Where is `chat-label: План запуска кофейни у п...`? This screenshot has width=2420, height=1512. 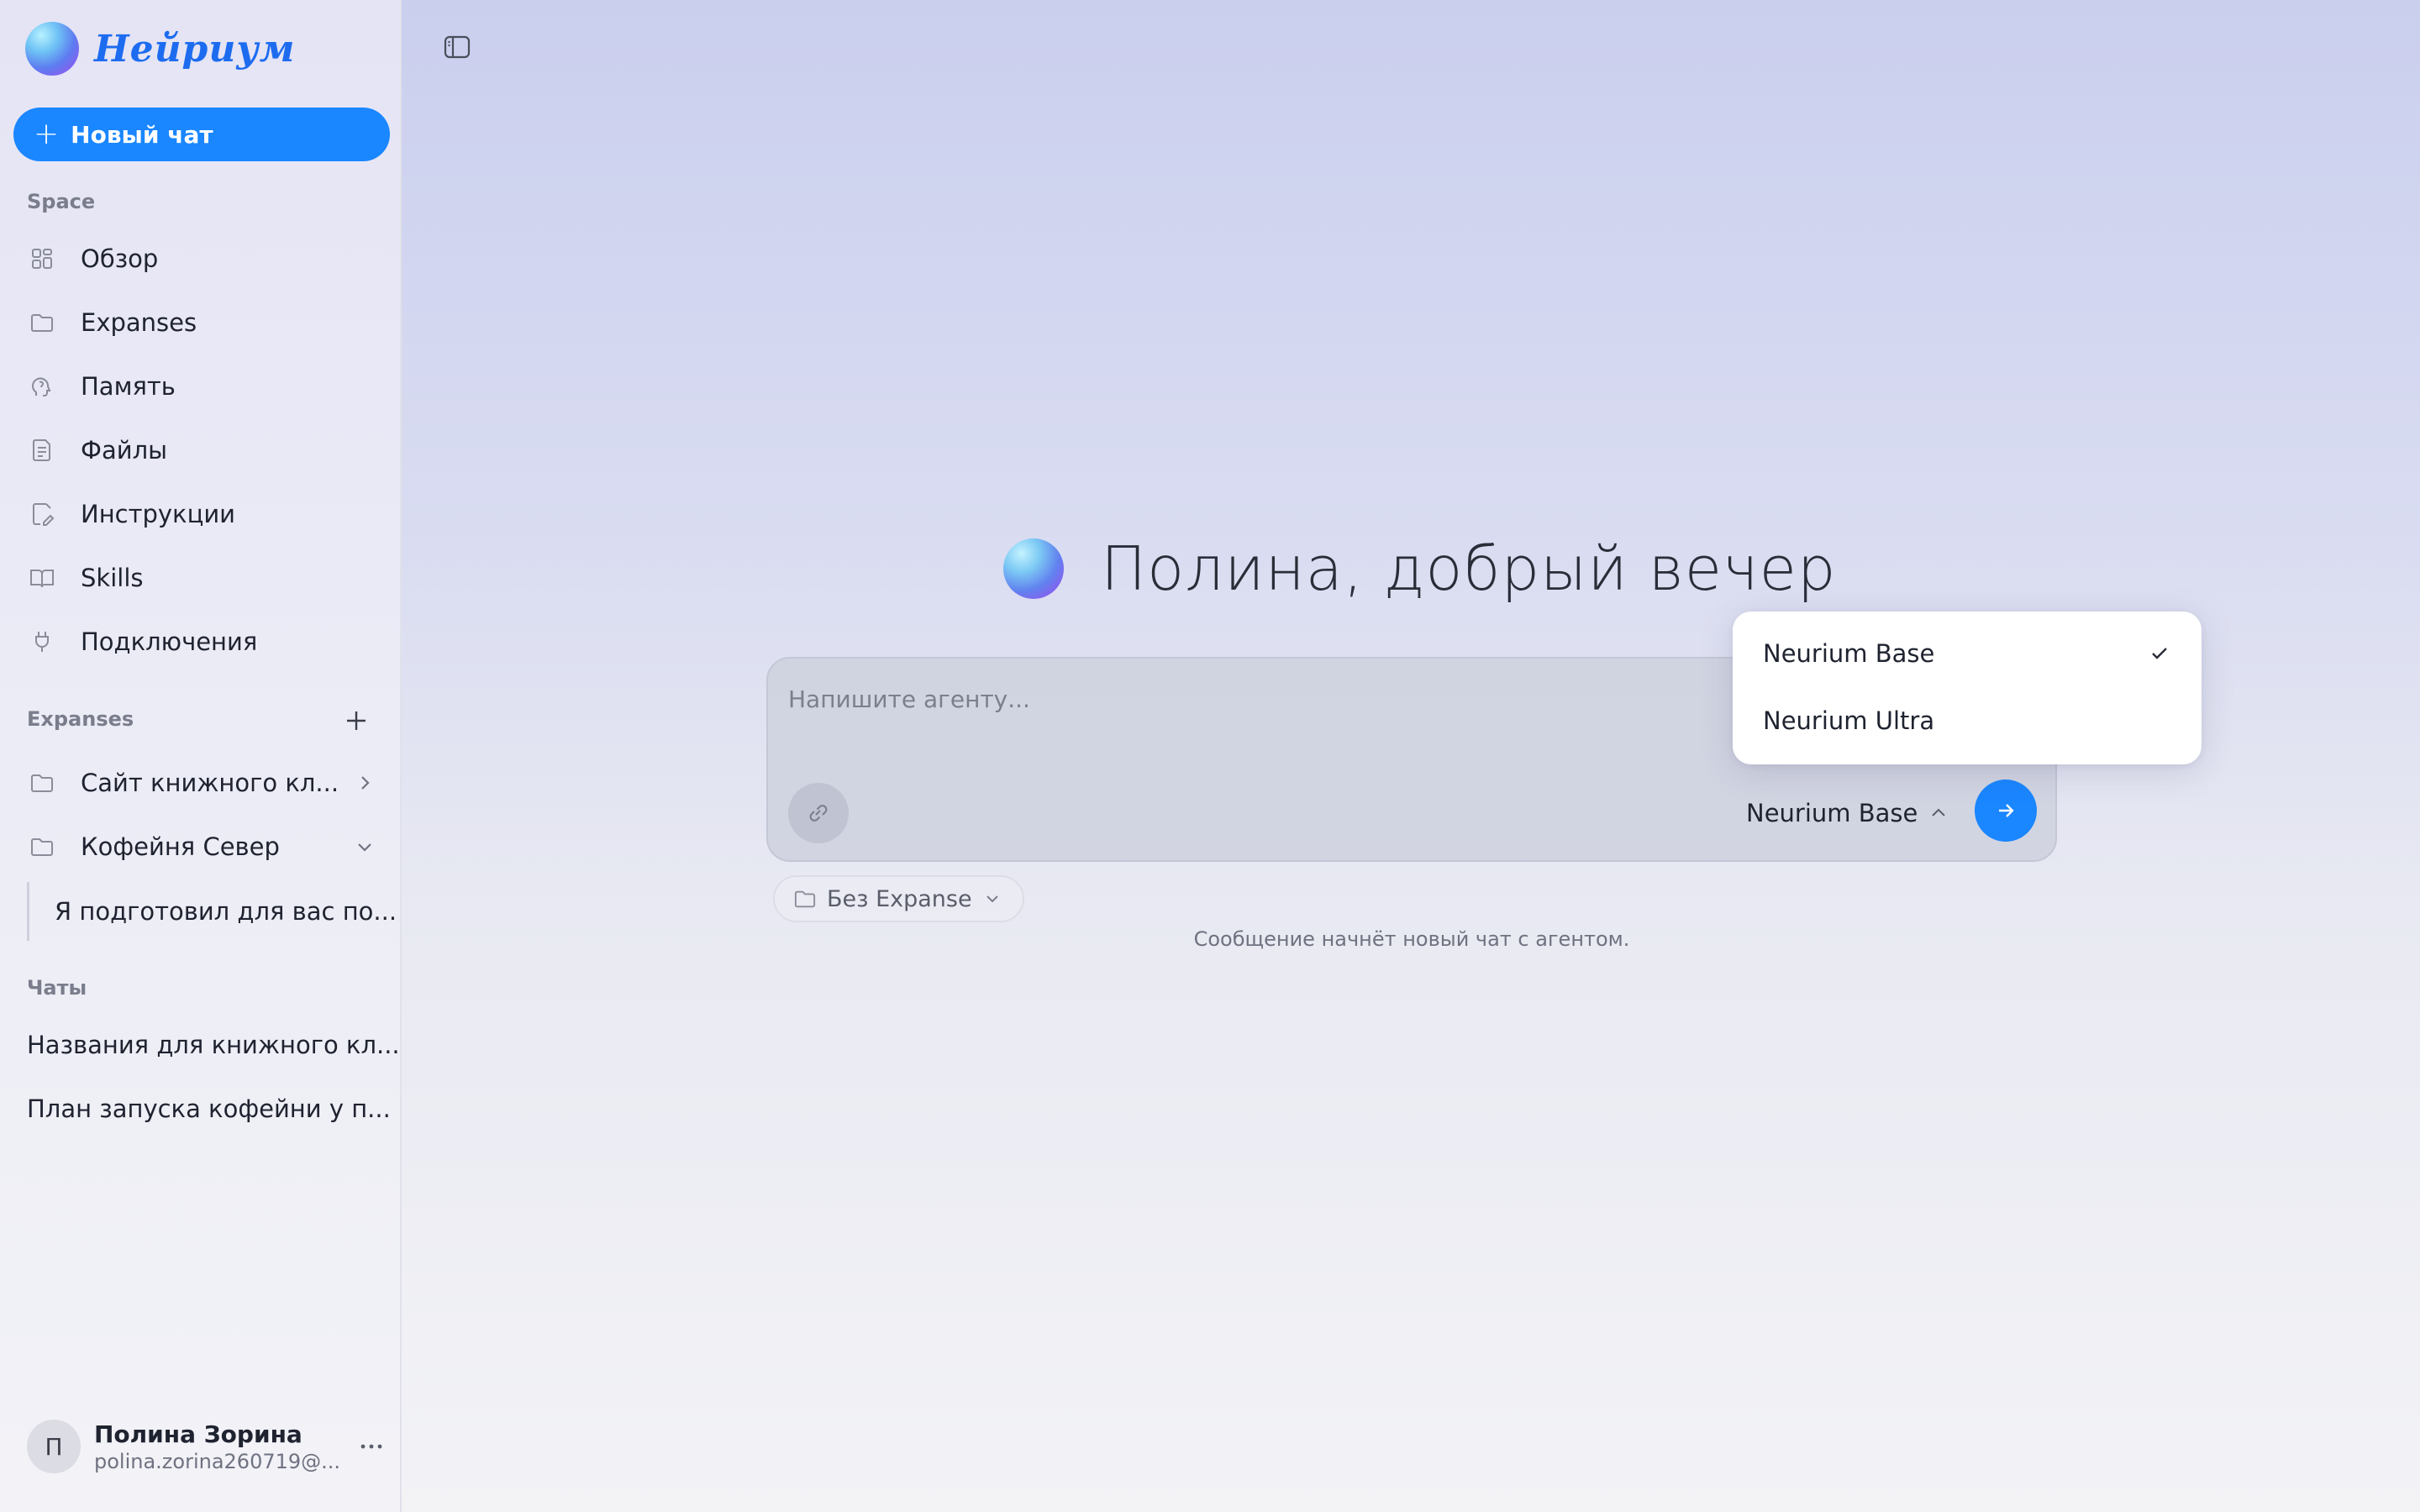 chat-label: План запуска кофейни у п... is located at coordinates (209, 1109).